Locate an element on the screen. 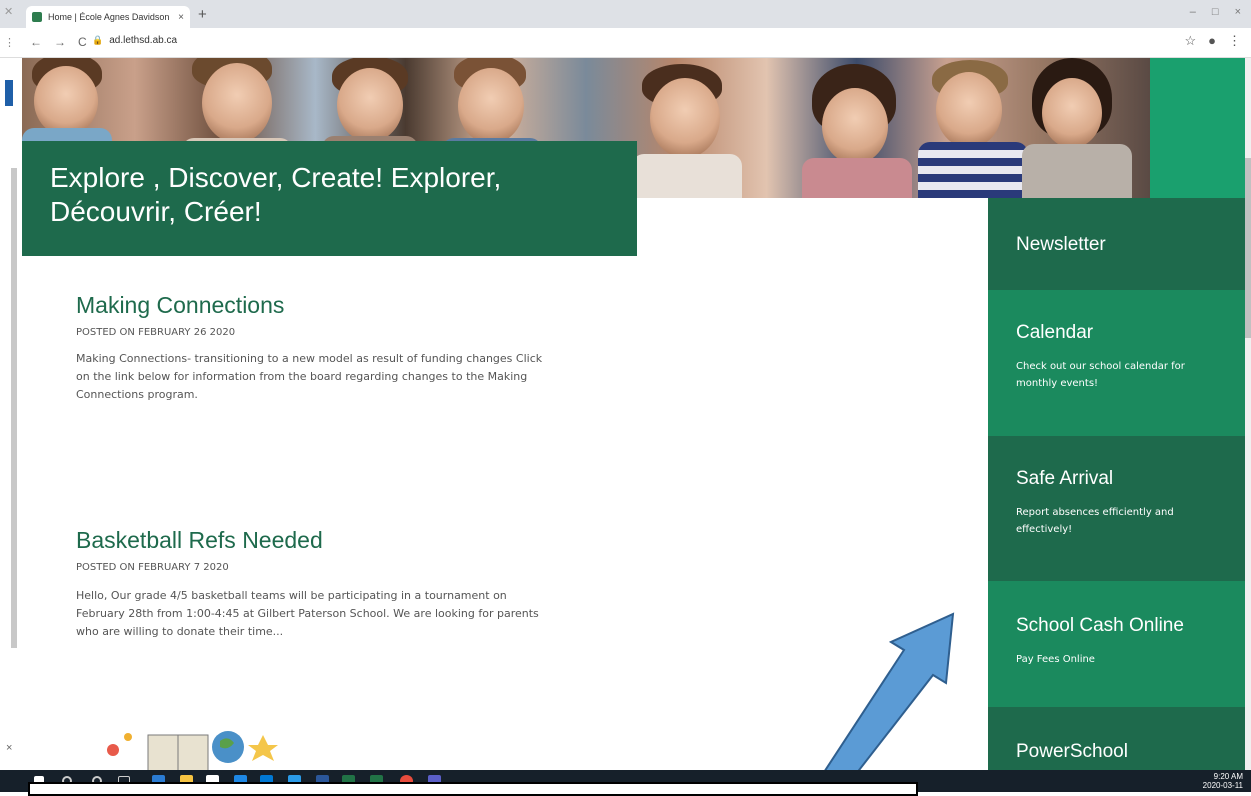 The image size is (1251, 796). post-date: POSTED ON FEBRUARY 26 2020 is located at coordinates (156, 332).